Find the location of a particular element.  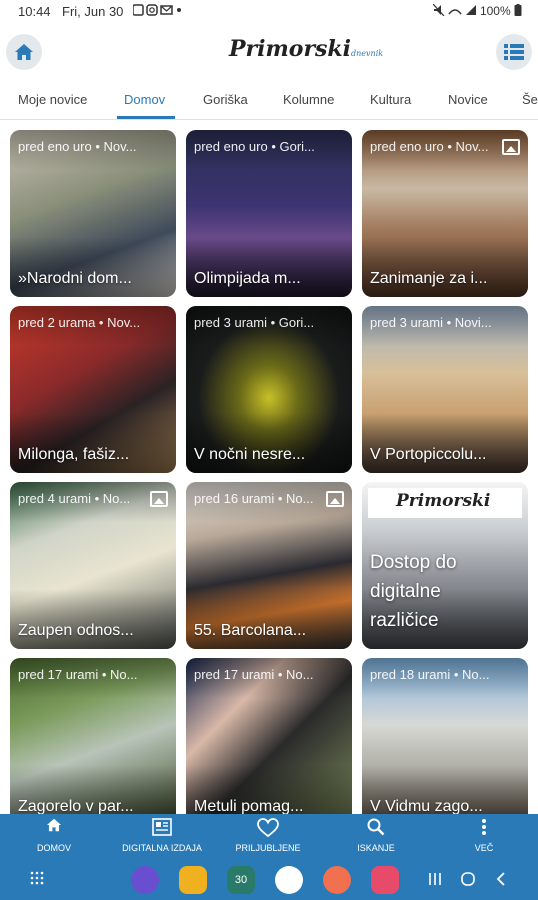

app-header: Primorskidnevnik is located at coordinates (269, 51).